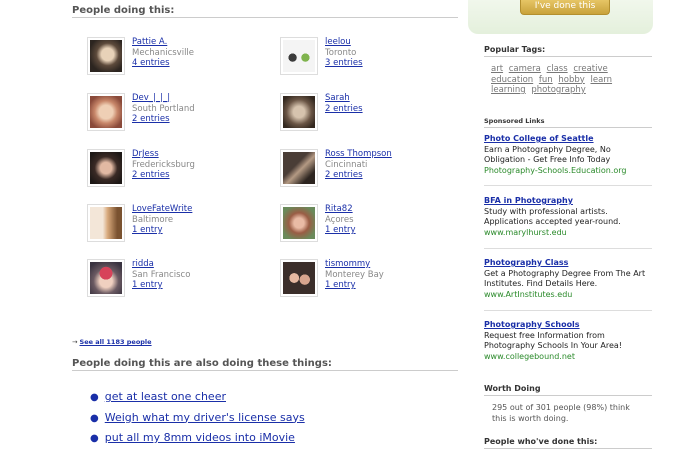  What do you see at coordinates (367, 114) in the screenshot?
I see `person-card: Sarah 2 entries` at bounding box center [367, 114].